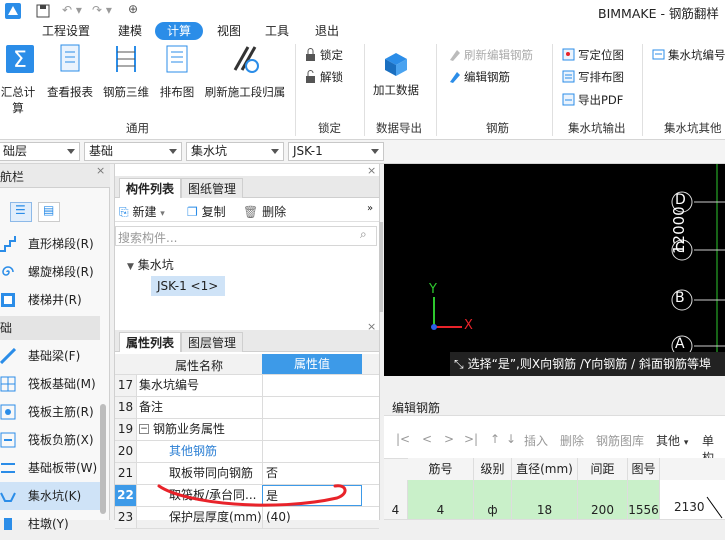 The height and width of the screenshot is (540, 725). Describe the element at coordinates (362, 31) in the screenshot. I see `menu-bar: 工程设置 建模 计算 视图 工具 退出` at that location.